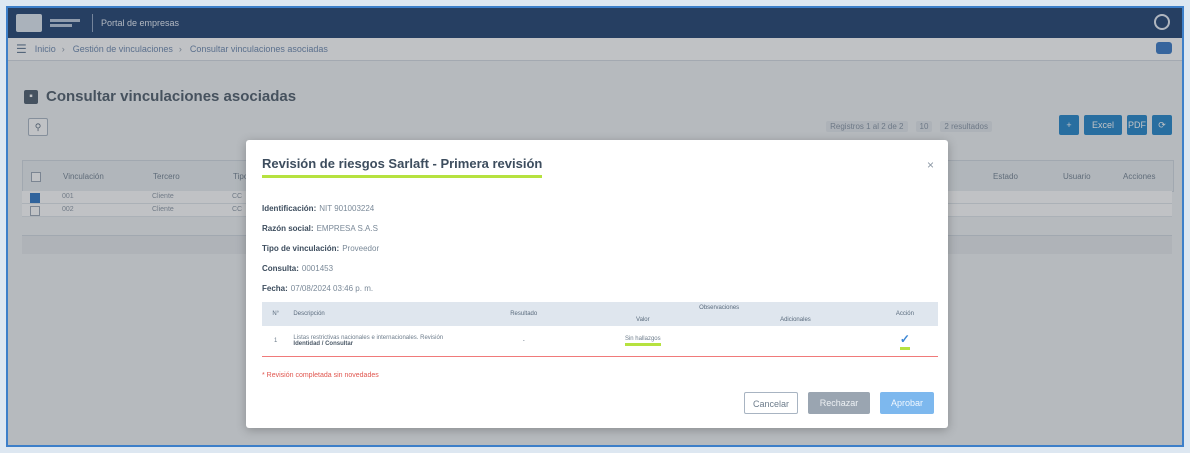 The image size is (1190, 453). I want to click on column-header-observaciones: Observaciones, so click(719, 308).